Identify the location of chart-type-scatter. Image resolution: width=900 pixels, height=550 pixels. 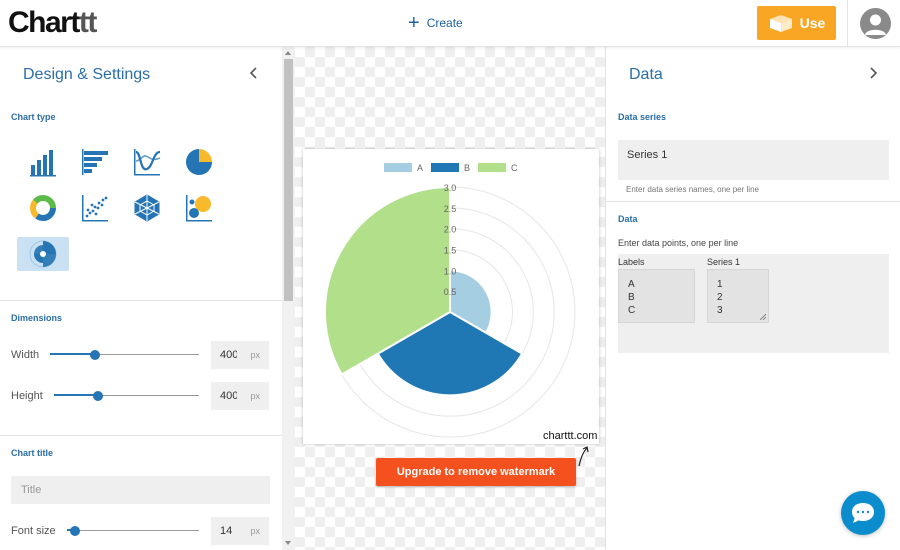
(95, 208).